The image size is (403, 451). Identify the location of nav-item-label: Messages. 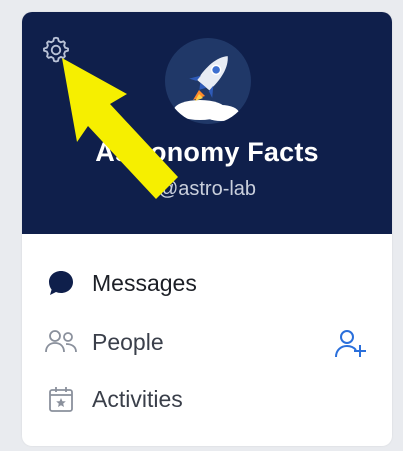
(144, 282).